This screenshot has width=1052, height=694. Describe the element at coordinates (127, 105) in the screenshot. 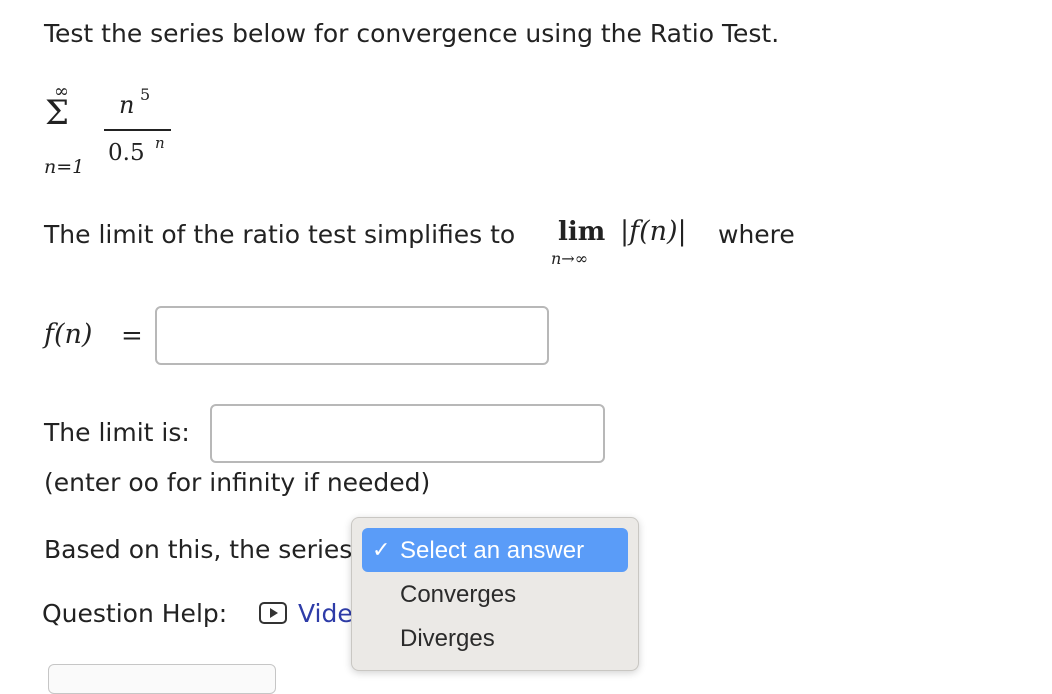

I see `numerator-base: n` at that location.